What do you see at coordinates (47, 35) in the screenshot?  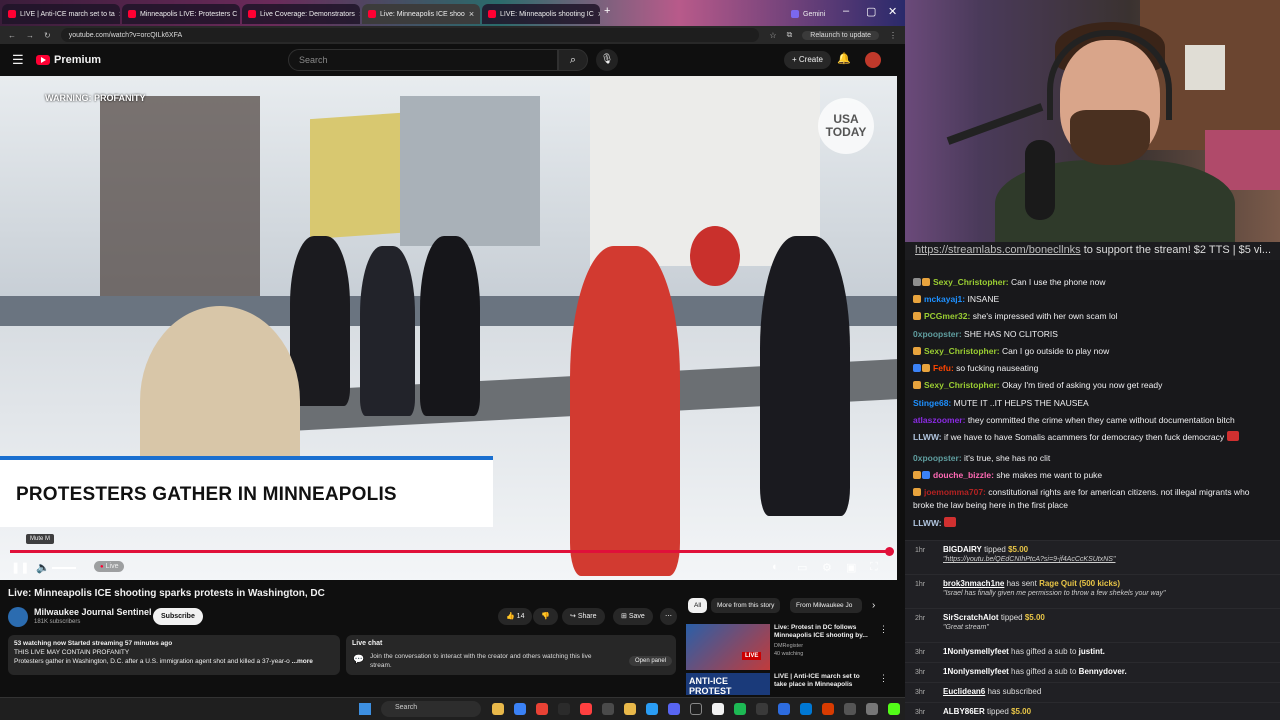 I see `reload-icon: ↻` at bounding box center [47, 35].